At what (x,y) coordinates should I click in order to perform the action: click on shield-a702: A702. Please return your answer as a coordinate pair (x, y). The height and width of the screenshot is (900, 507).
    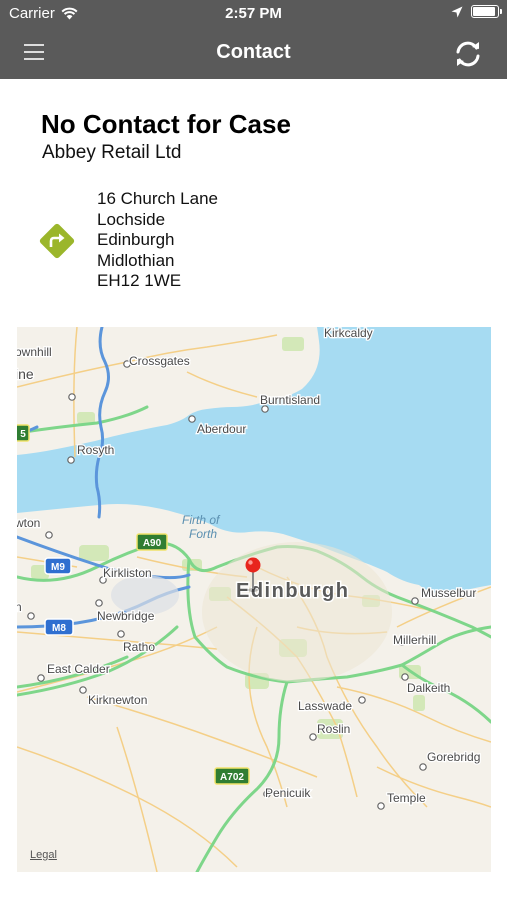
    Looking at the image, I should click on (232, 776).